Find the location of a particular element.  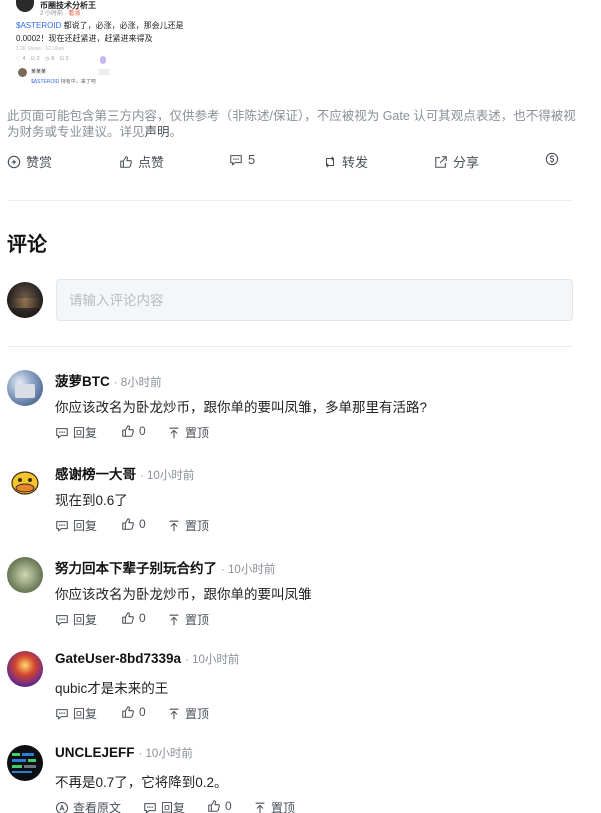

embedded-text-line-2: 0.0002！现在还赶紧进，赶紧进来得及 is located at coordinates (84, 38).